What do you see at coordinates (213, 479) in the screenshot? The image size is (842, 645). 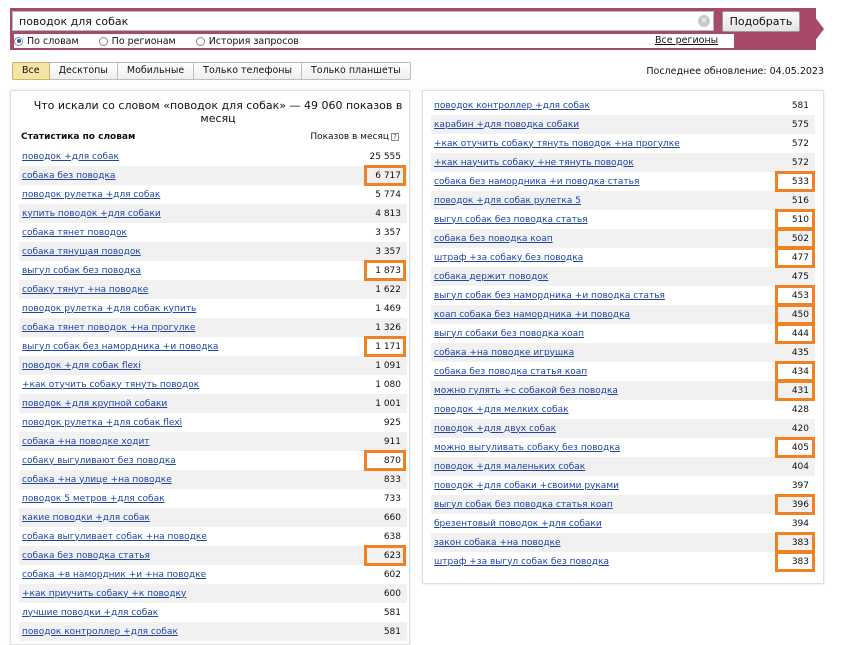 I see `table-row: собака +на улице +на поводке 833` at bounding box center [213, 479].